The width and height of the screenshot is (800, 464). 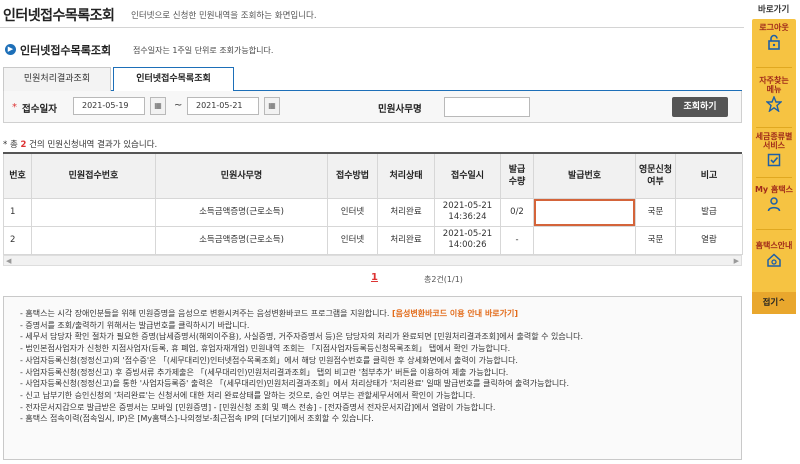 I want to click on quick-menu-title: 바로가기, so click(x=774, y=10).